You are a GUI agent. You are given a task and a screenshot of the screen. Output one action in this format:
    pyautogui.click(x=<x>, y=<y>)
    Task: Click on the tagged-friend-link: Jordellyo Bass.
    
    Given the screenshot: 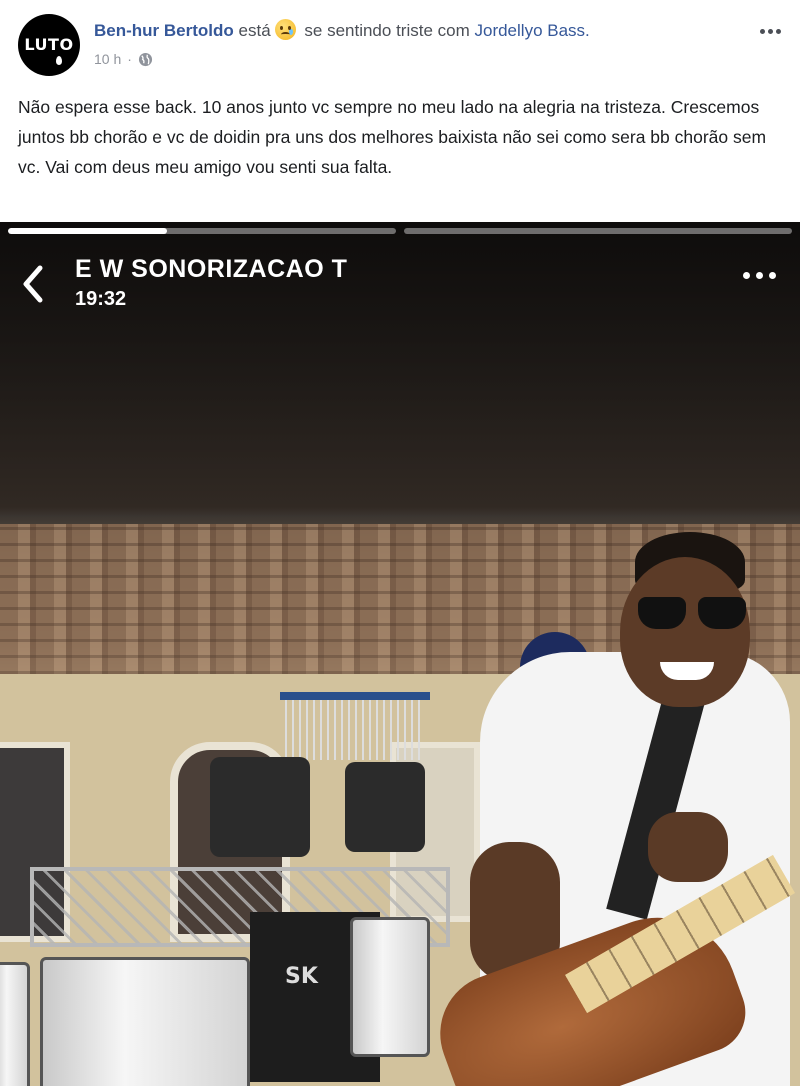 What is the action you would take?
    pyautogui.click(x=531, y=30)
    